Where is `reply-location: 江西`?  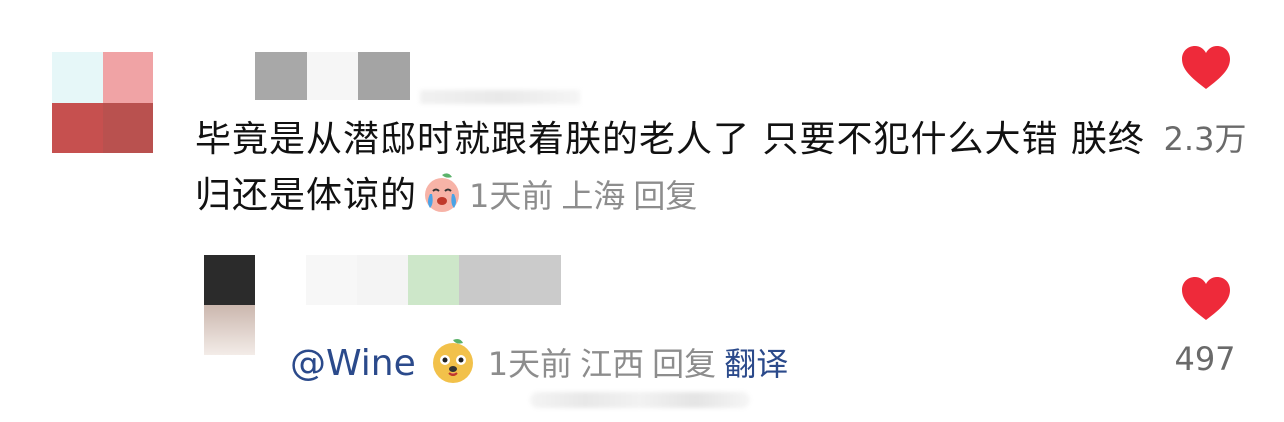 reply-location: 江西 is located at coordinates (612, 364).